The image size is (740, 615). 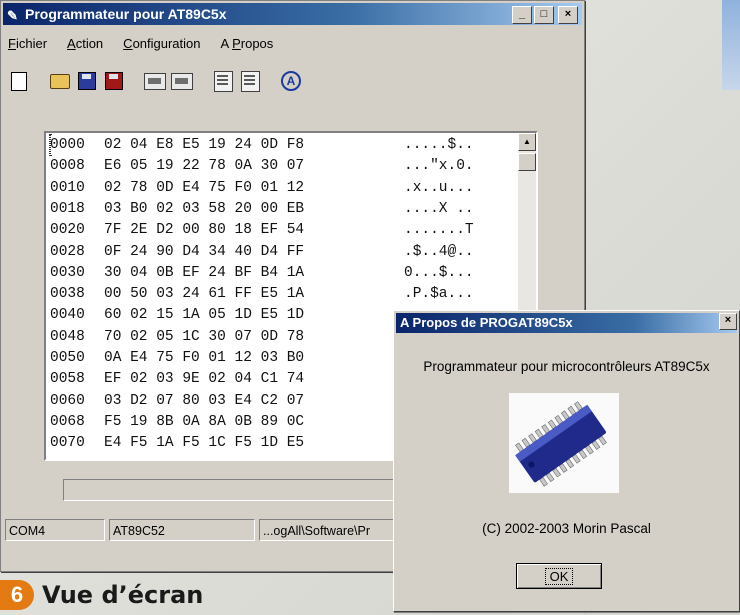 What do you see at coordinates (204, 421) in the screenshot?
I see `hex-bytes: F5 19 8B 0A 8A 0B 89 0C` at bounding box center [204, 421].